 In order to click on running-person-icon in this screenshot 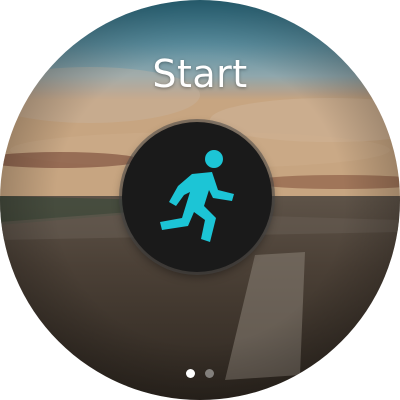, I will do `click(197, 196)`.